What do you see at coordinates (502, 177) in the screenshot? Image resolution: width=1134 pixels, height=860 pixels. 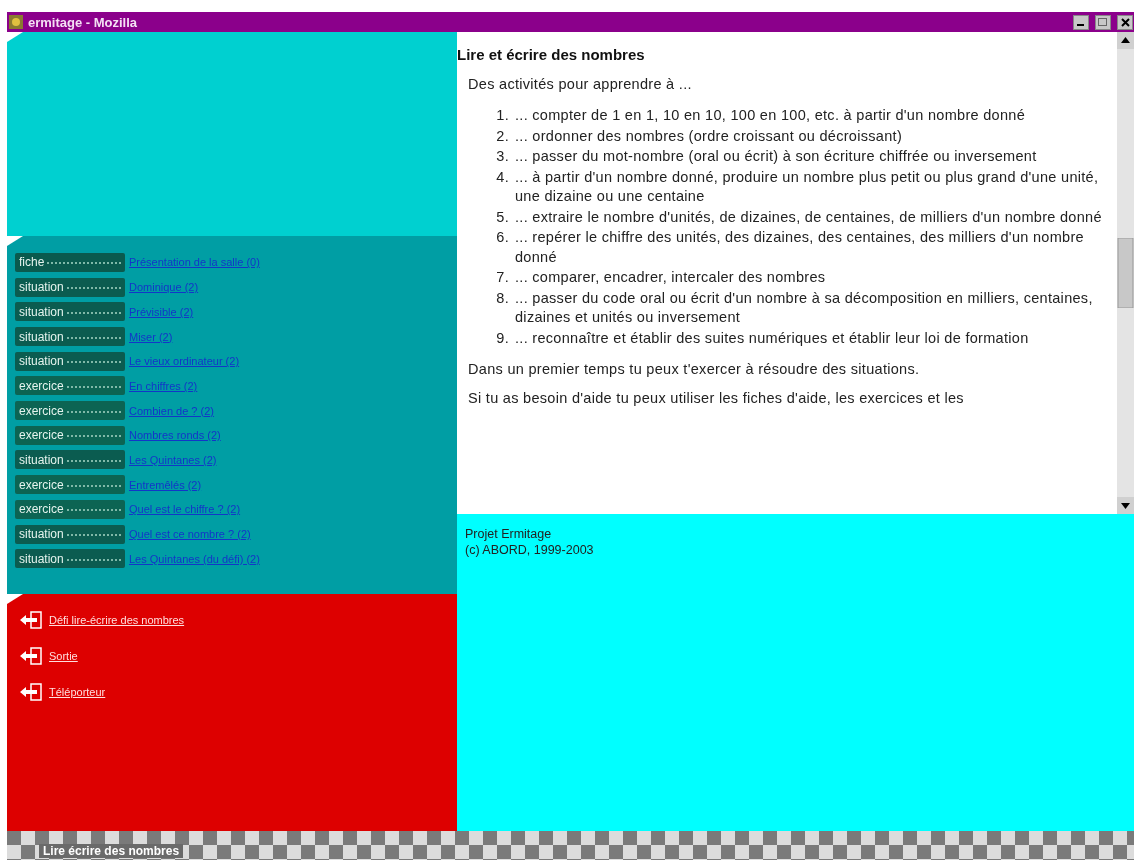 I see `list-number: 4.` at bounding box center [502, 177].